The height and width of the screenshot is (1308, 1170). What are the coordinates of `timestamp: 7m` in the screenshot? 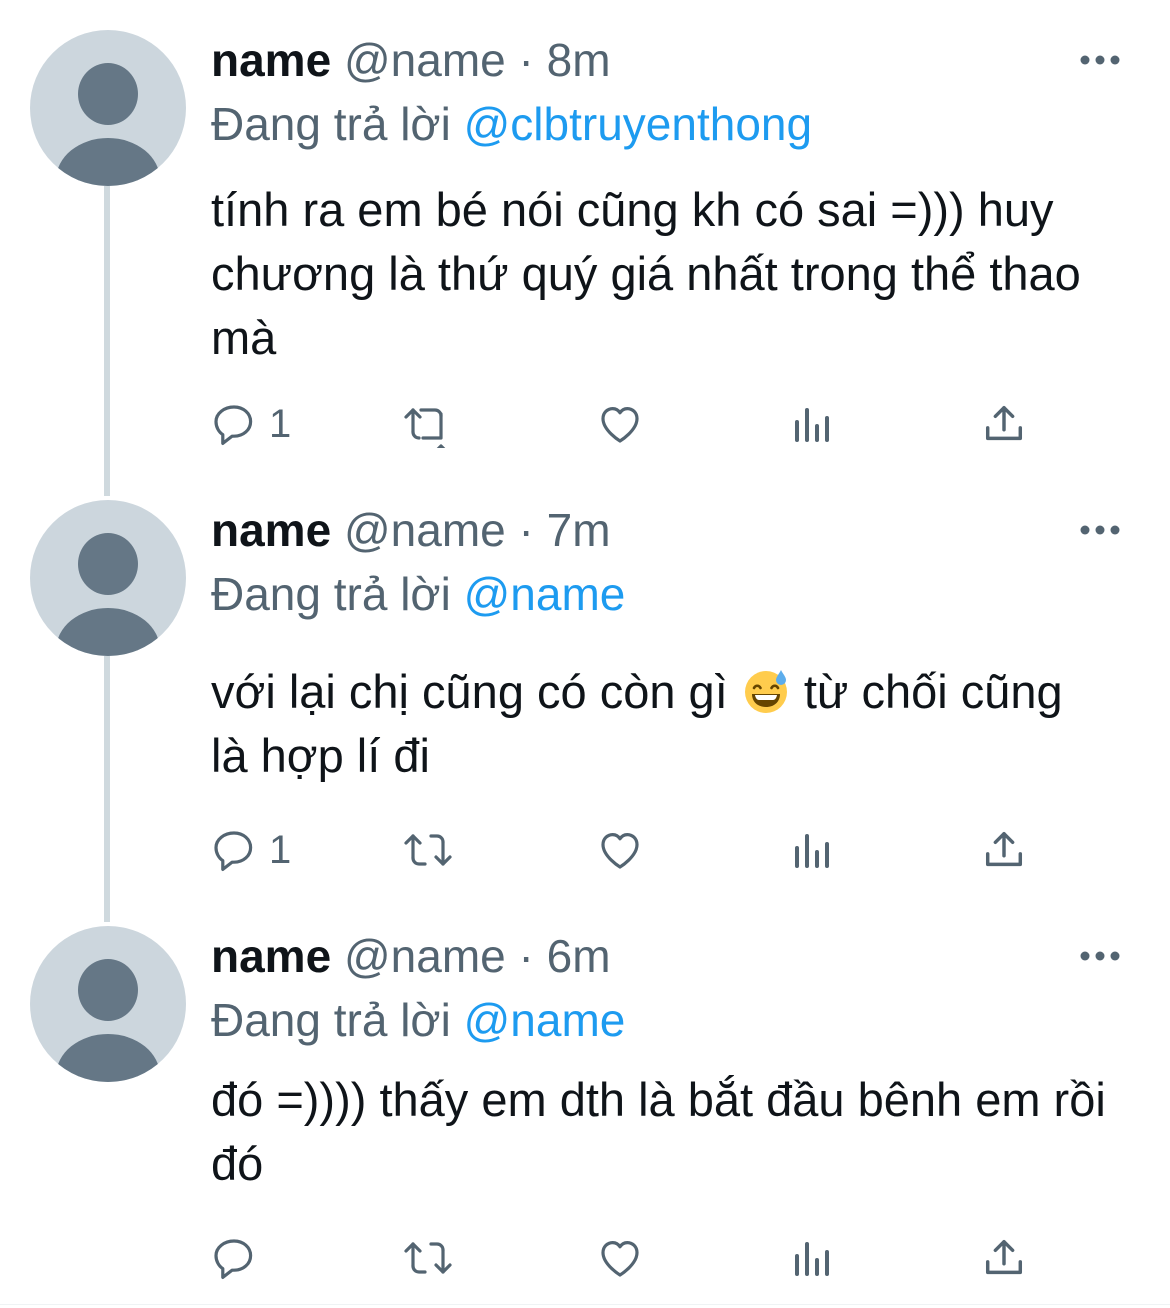 It's located at (579, 530).